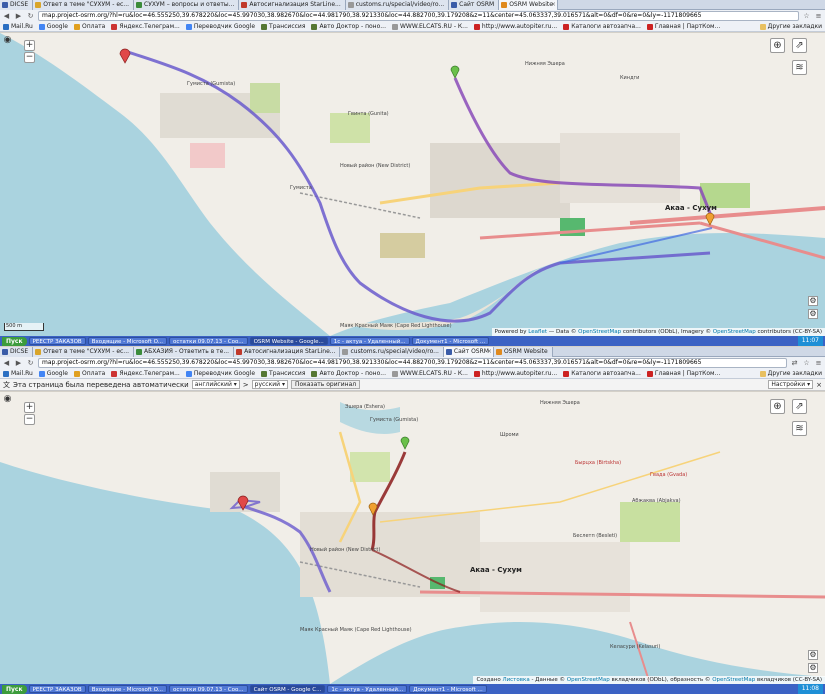 The image size is (825, 694). I want to click on map-label: Новый район (New District), so click(345, 550).